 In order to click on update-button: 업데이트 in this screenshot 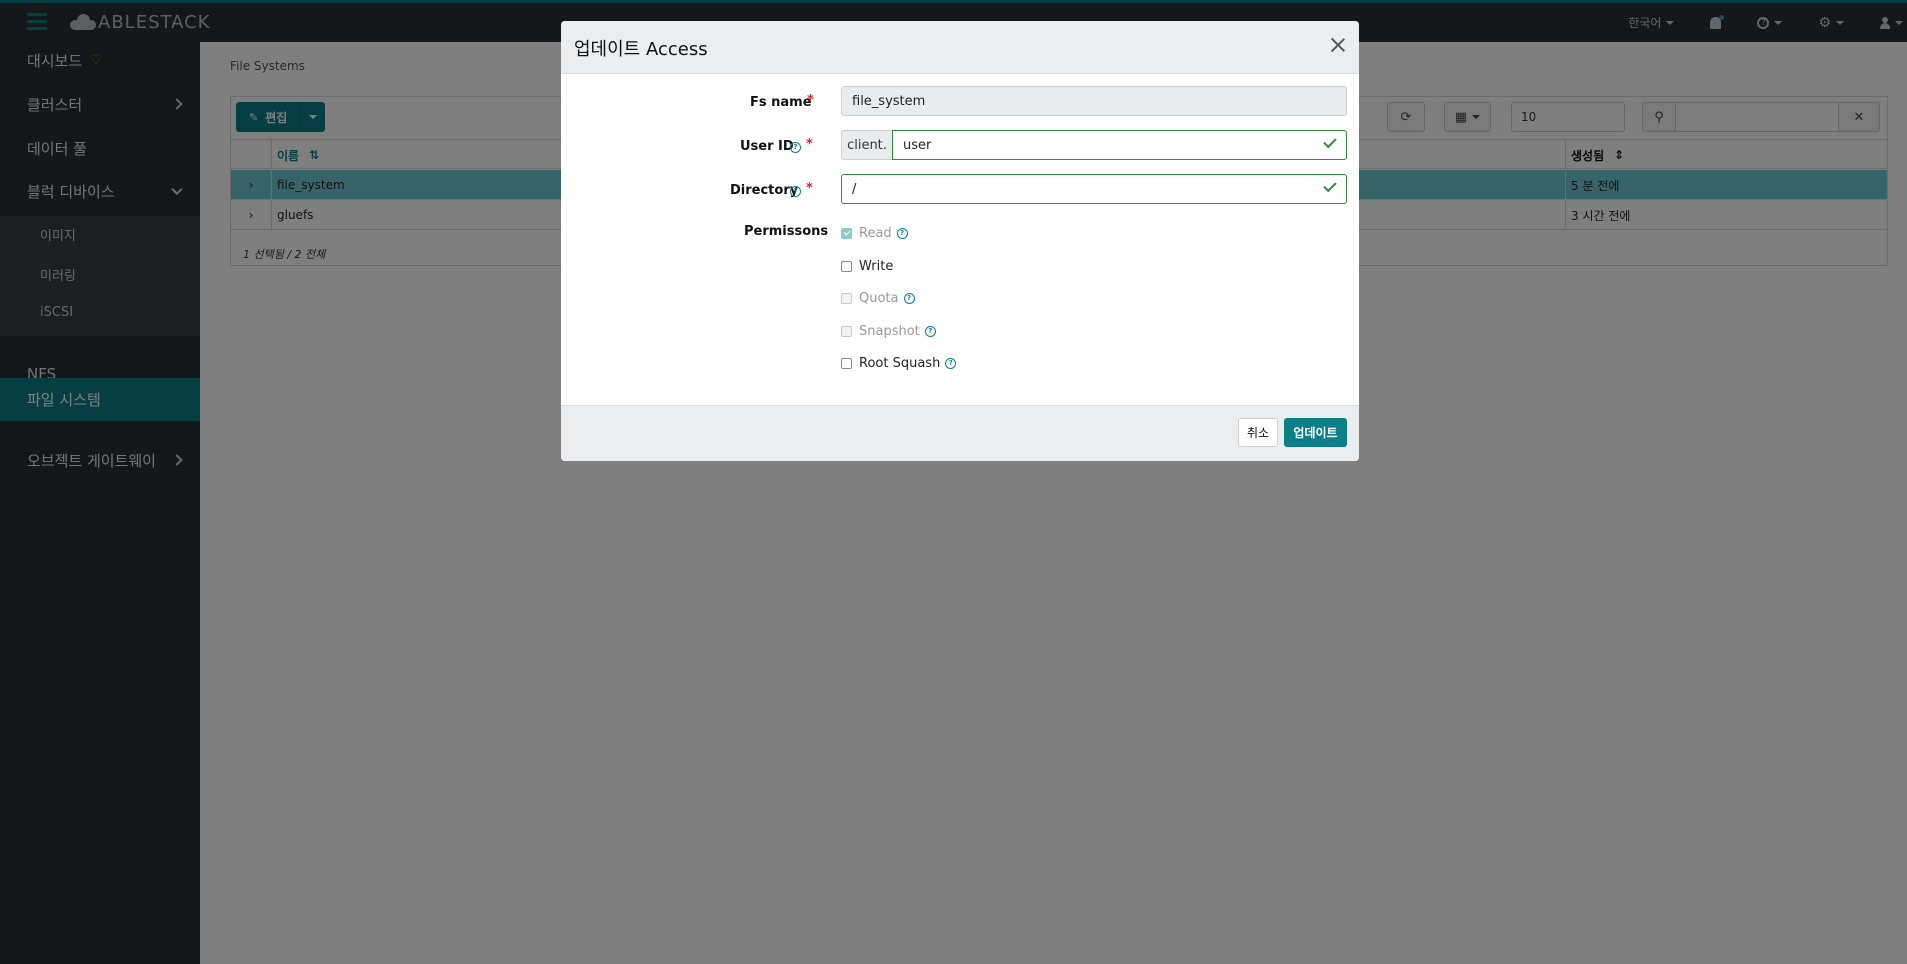, I will do `click(1315, 432)`.